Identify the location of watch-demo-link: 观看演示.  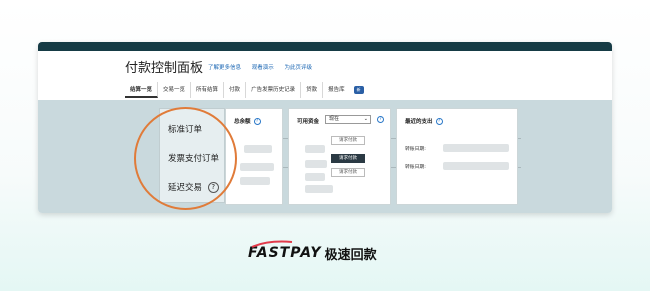
(263, 68).